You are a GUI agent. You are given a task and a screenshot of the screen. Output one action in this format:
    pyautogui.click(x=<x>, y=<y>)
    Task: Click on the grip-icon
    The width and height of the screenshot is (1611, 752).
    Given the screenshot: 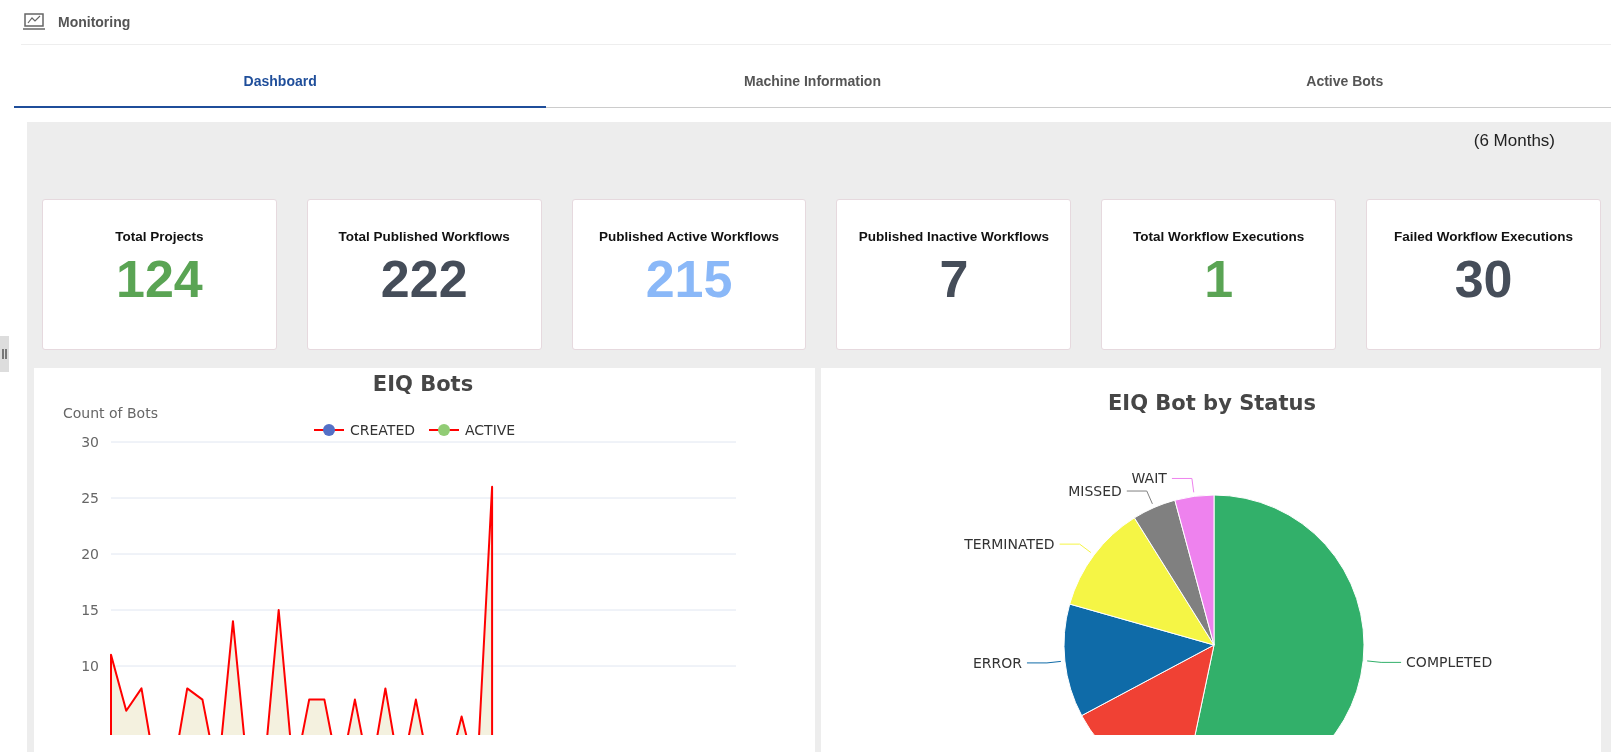 What is the action you would take?
    pyautogui.click(x=4, y=354)
    